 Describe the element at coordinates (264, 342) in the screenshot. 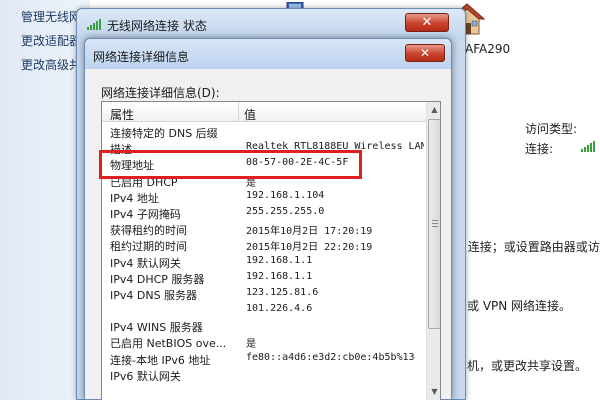

I see `table-row: 已启用 NetBIOS ove... 是` at that location.